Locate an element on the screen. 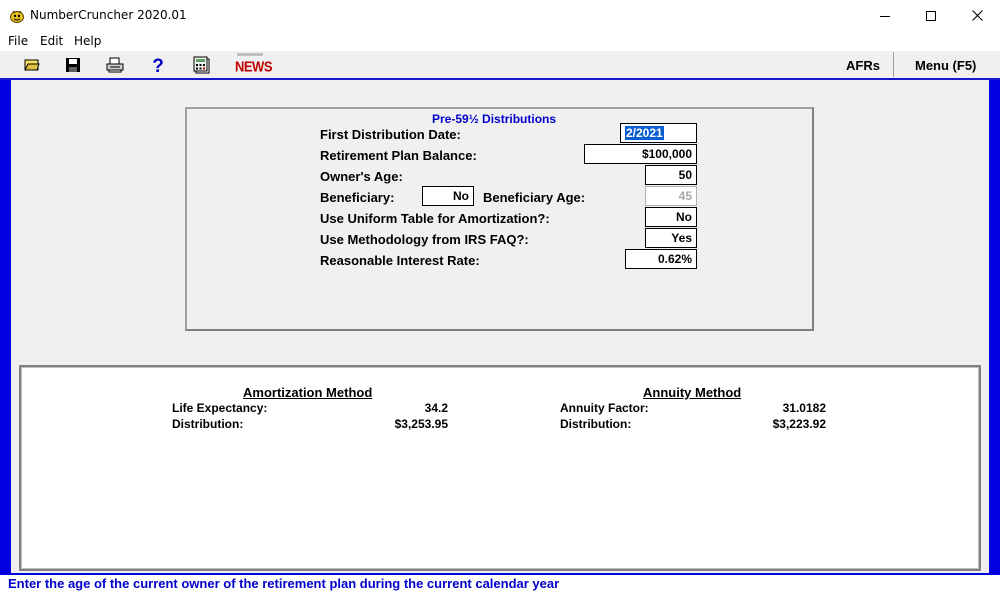 This screenshot has height=593, width=1000. amortization-distribution-value: $3,253.95 is located at coordinates (421, 424).